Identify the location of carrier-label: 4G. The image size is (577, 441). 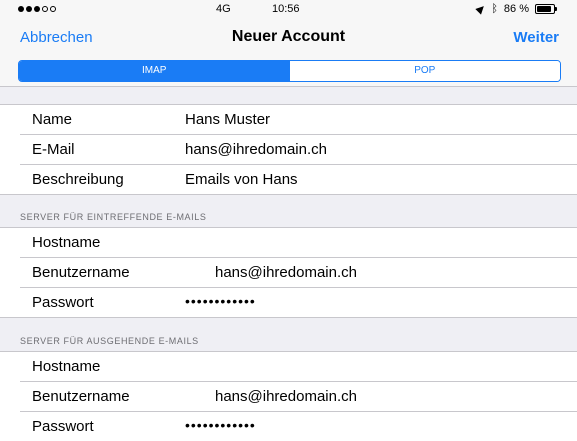
(223, 9).